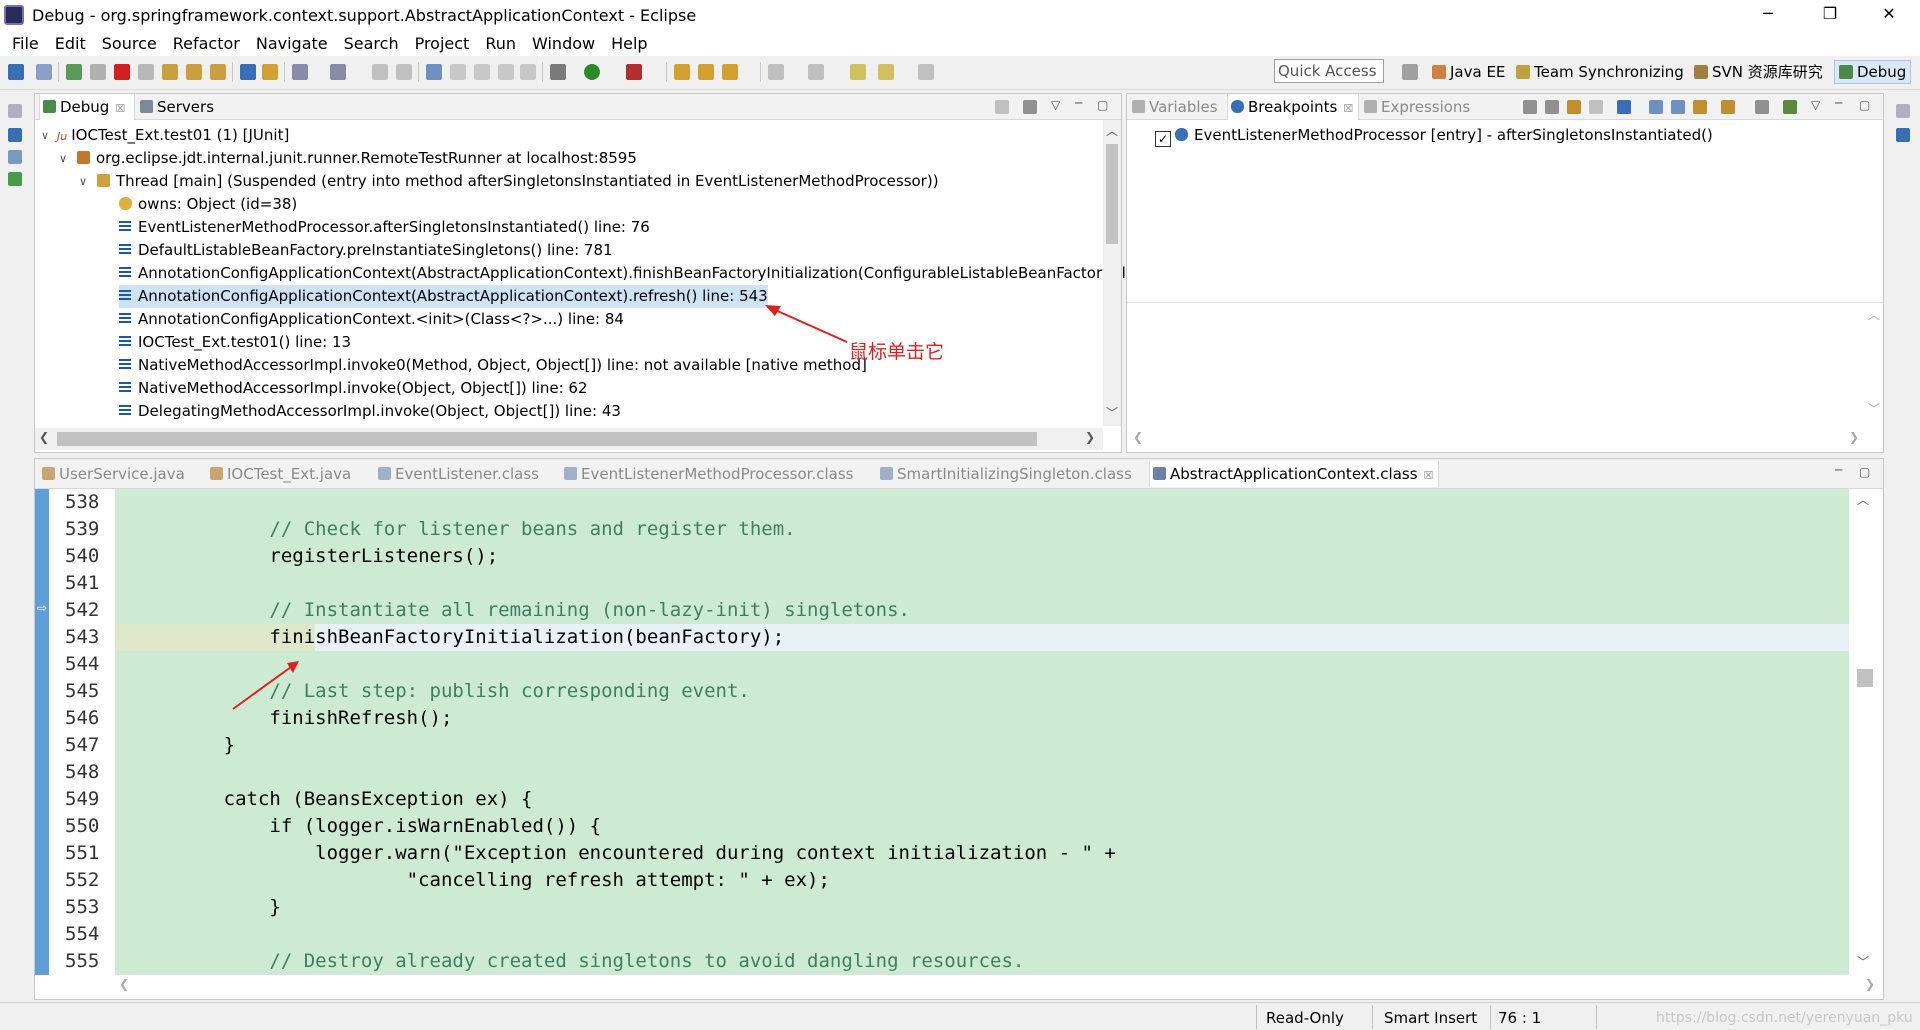 This screenshot has height=1030, width=1920. Describe the element at coordinates (1838, 470) in the screenshot. I see `minimize-editor-icon: ─` at that location.